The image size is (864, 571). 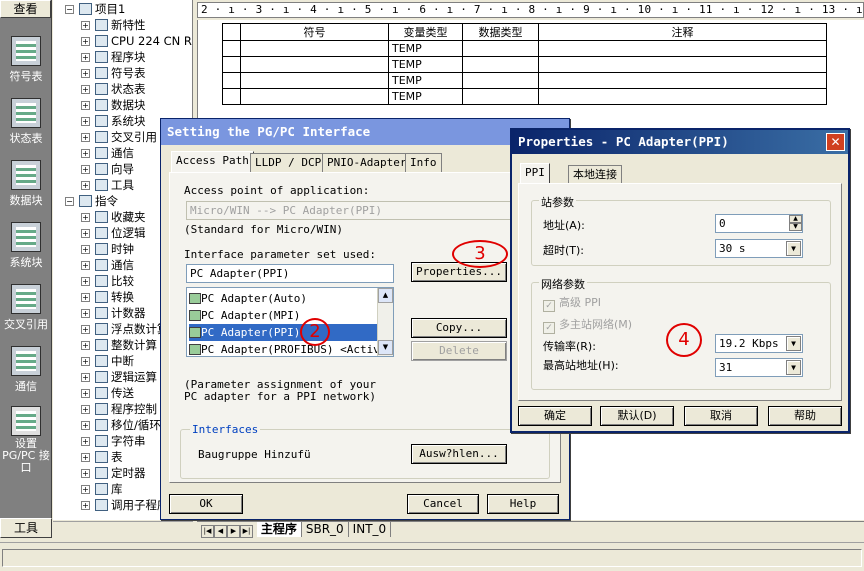 What do you see at coordinates (233, 531) in the screenshot?
I see `next-tab-icon: ▶` at bounding box center [233, 531].